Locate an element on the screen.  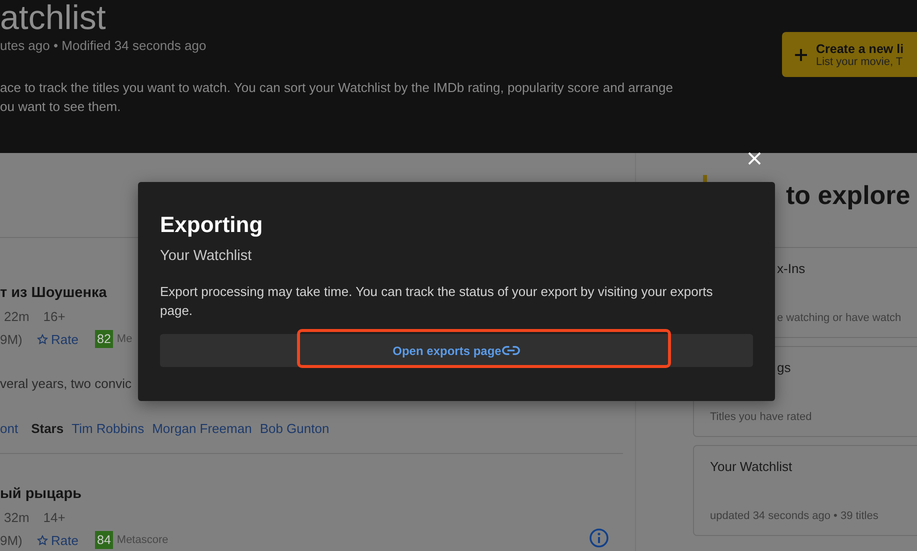
card-title: x-Ins is located at coordinates (791, 268).